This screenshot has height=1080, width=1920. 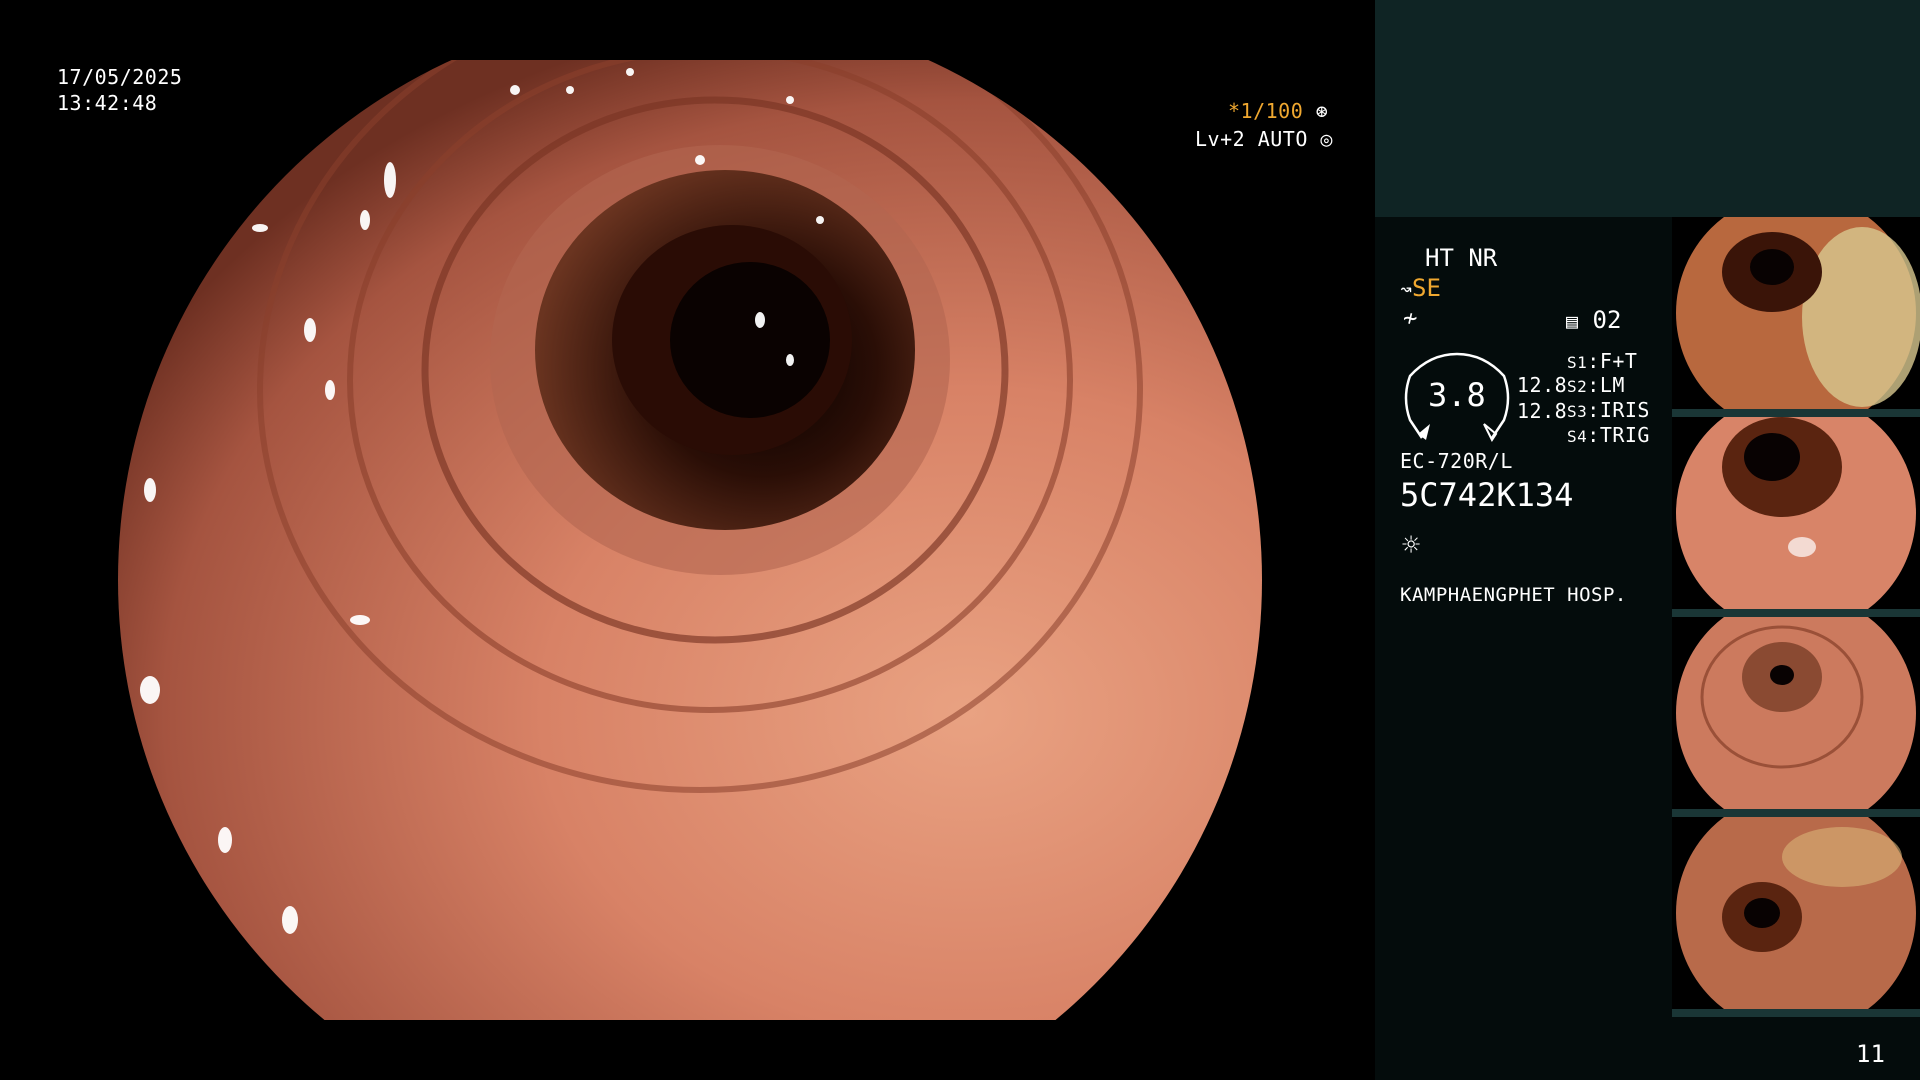 What do you see at coordinates (120, 77) in the screenshot?
I see `date-display: 17/05/2025` at bounding box center [120, 77].